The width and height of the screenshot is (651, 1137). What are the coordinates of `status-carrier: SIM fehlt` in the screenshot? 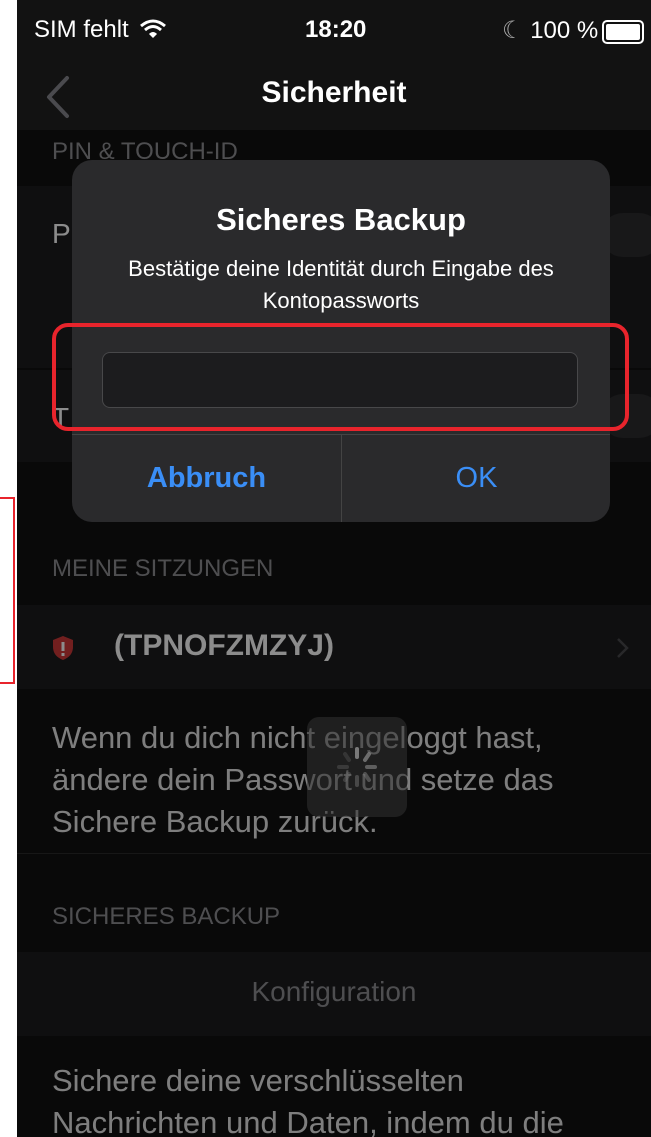 It's located at (100, 30).